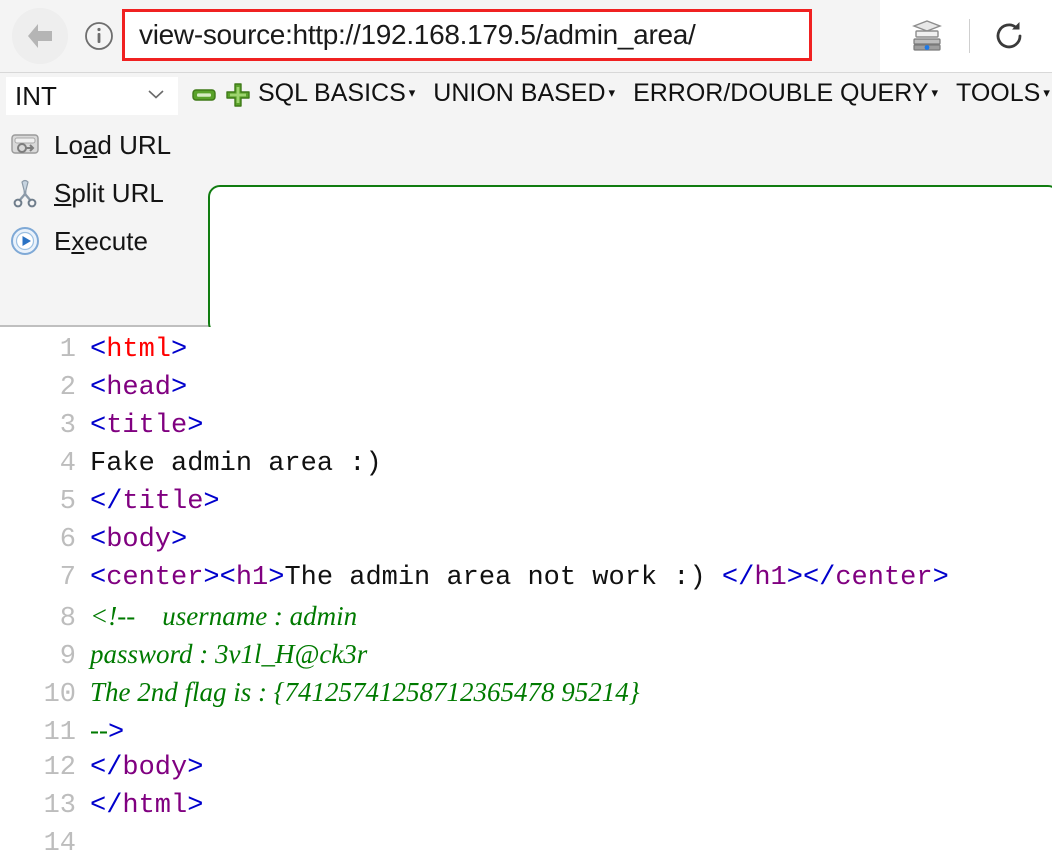 This screenshot has width=1052, height=865. I want to click on server-icon, so click(927, 36).